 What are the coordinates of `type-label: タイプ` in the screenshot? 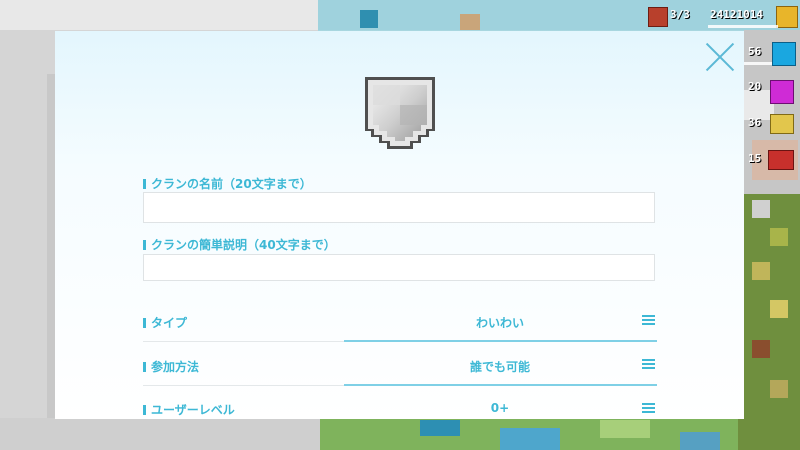 It's located at (165, 322).